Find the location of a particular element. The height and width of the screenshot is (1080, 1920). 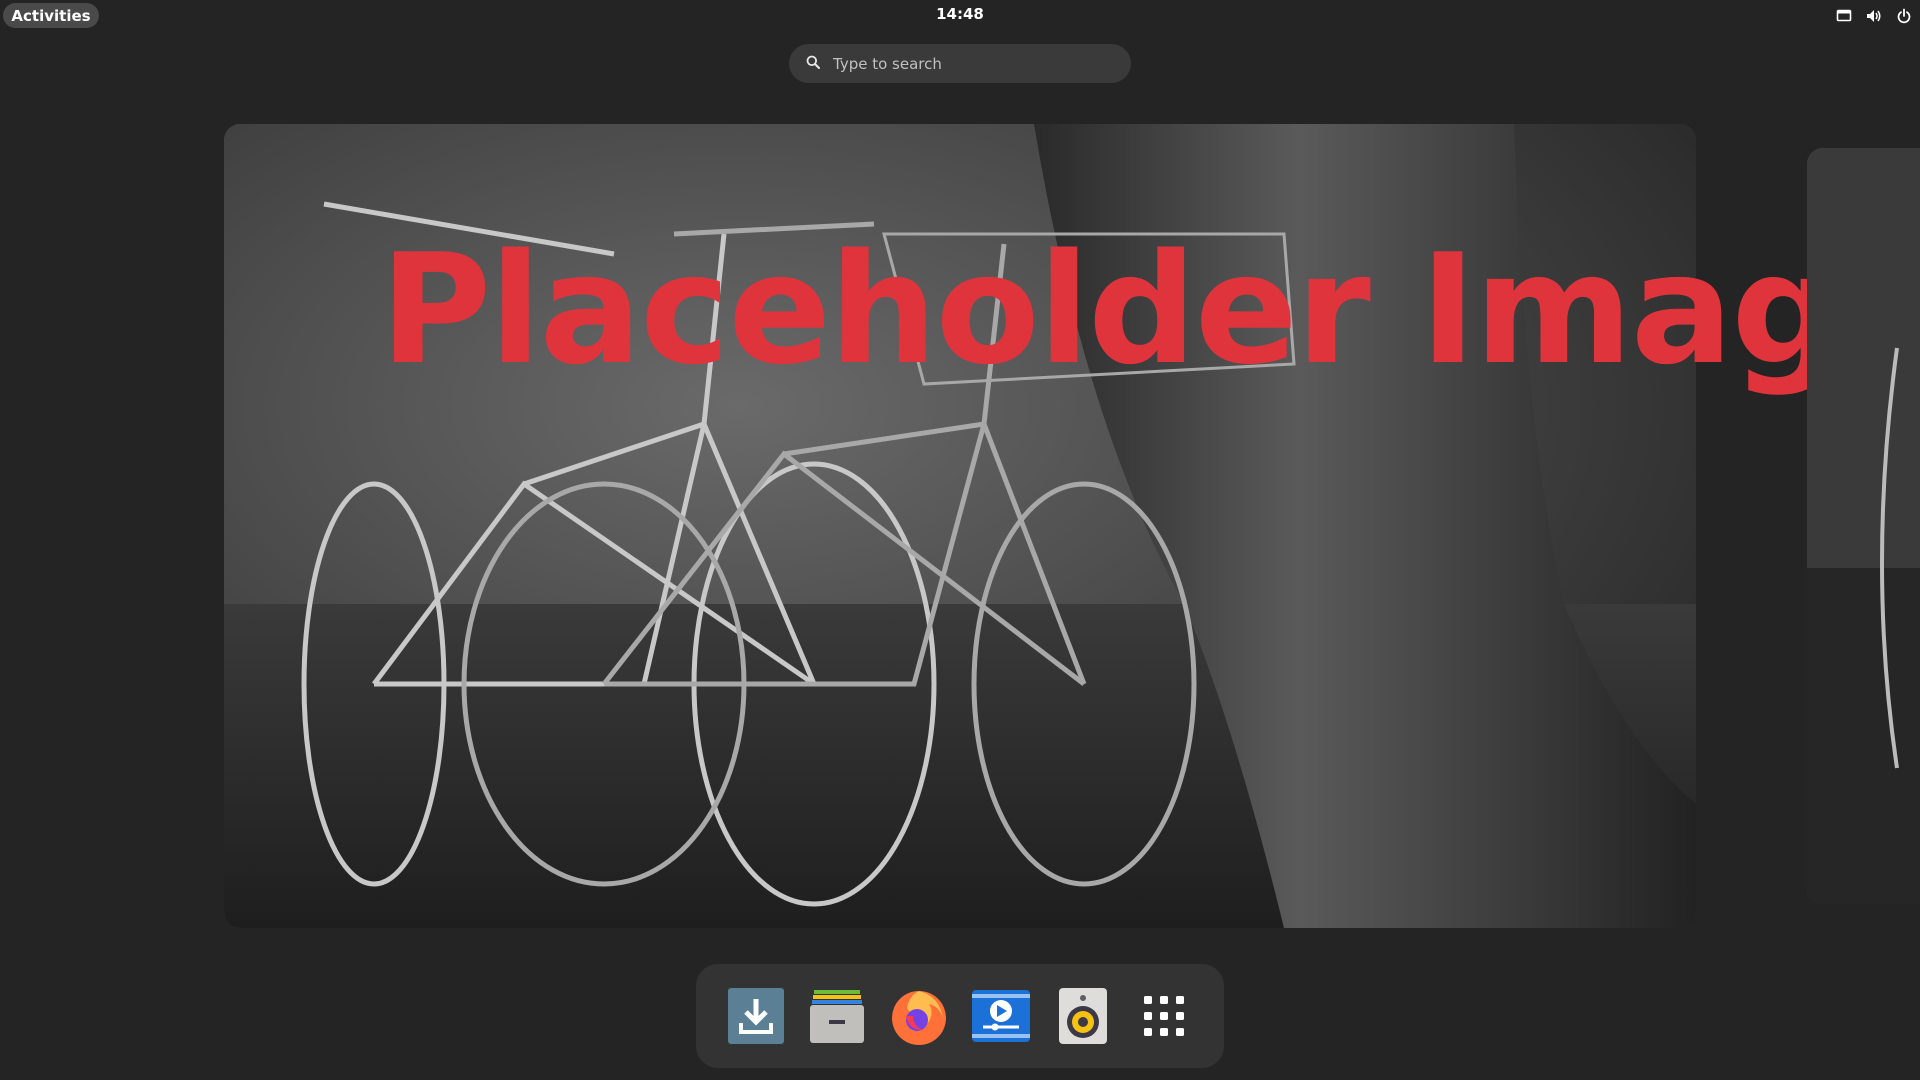

firefox-icon is located at coordinates (919, 1018).